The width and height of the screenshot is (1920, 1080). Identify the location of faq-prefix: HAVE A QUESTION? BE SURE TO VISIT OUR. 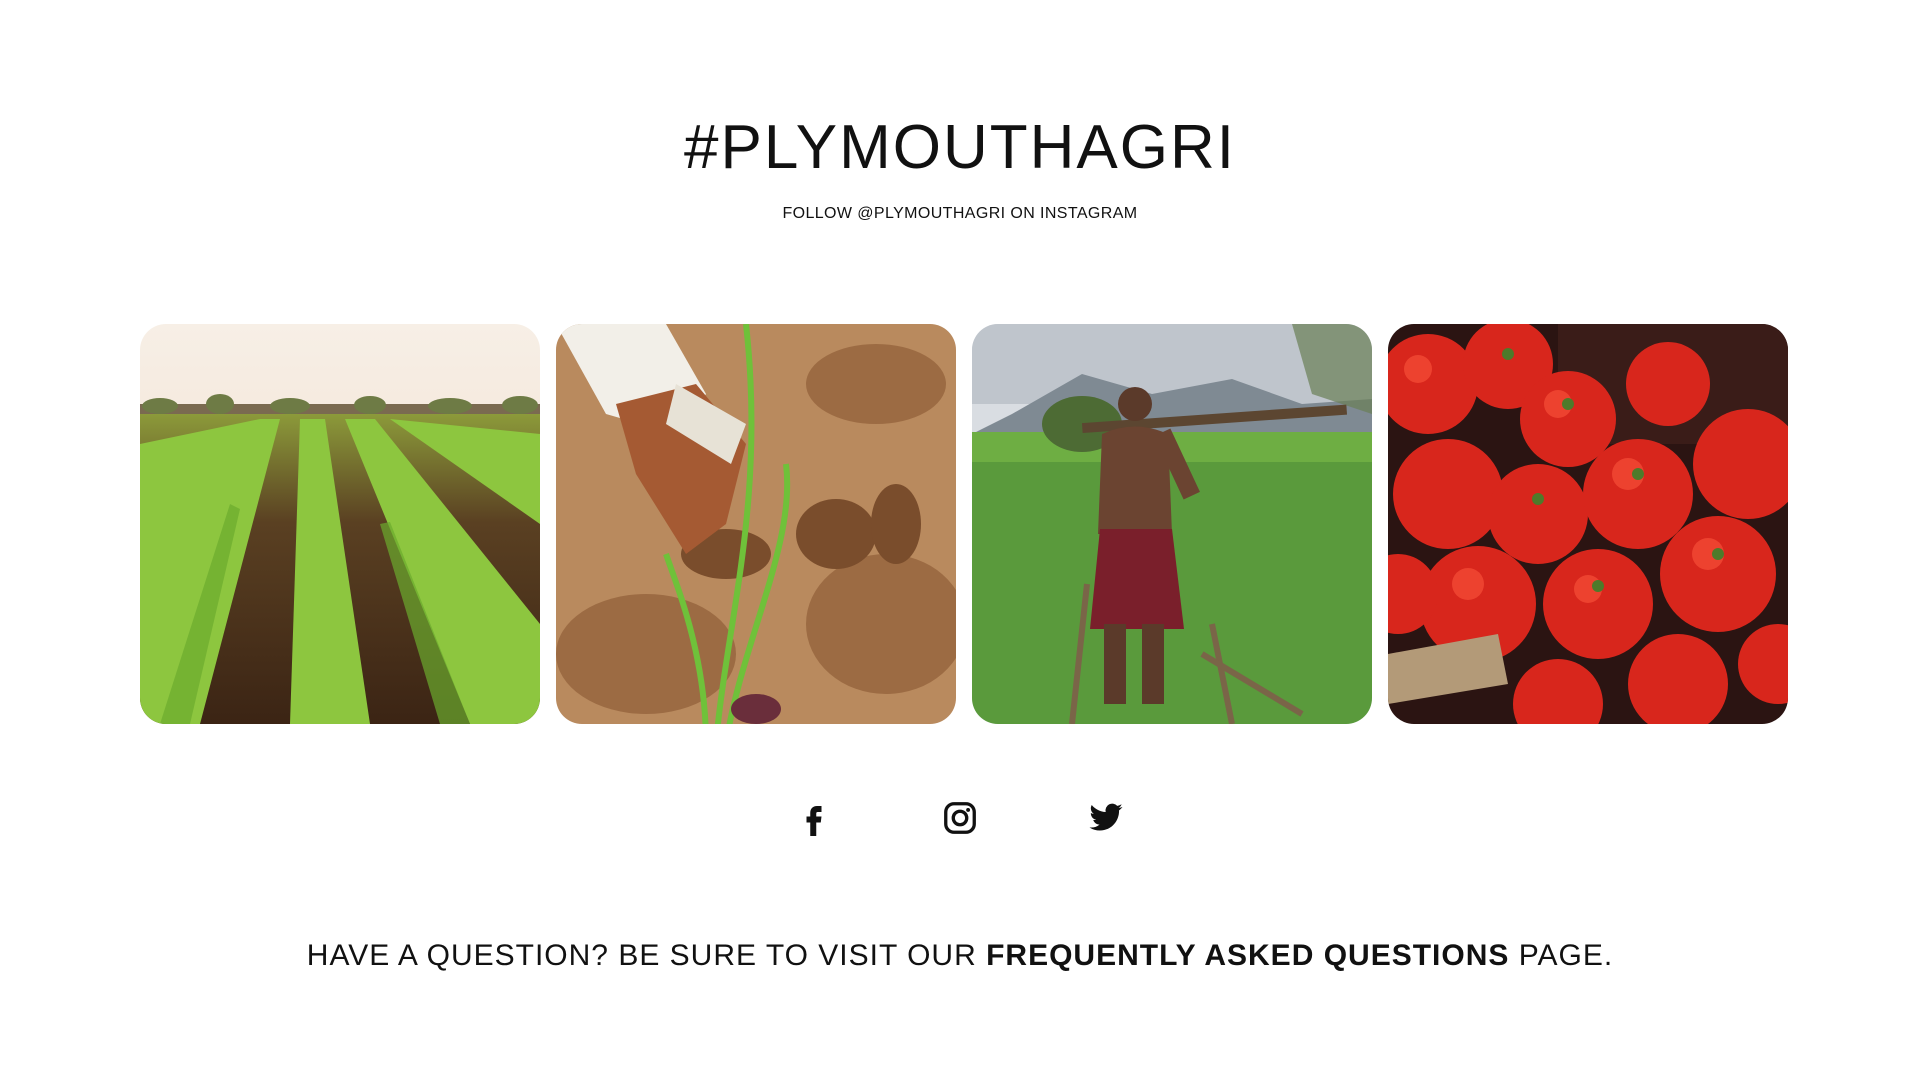
(646, 955).